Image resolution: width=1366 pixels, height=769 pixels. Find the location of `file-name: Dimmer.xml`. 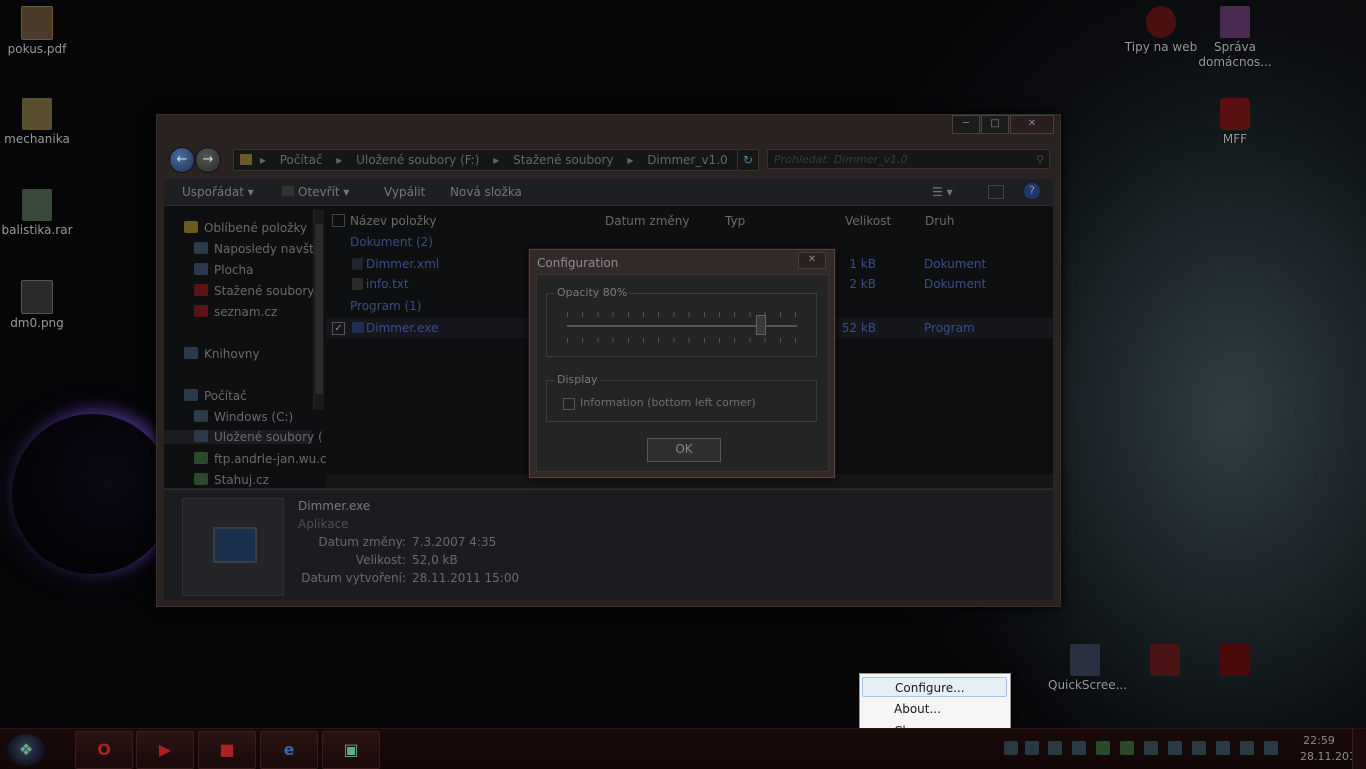

file-name: Dimmer.xml is located at coordinates (403, 264).